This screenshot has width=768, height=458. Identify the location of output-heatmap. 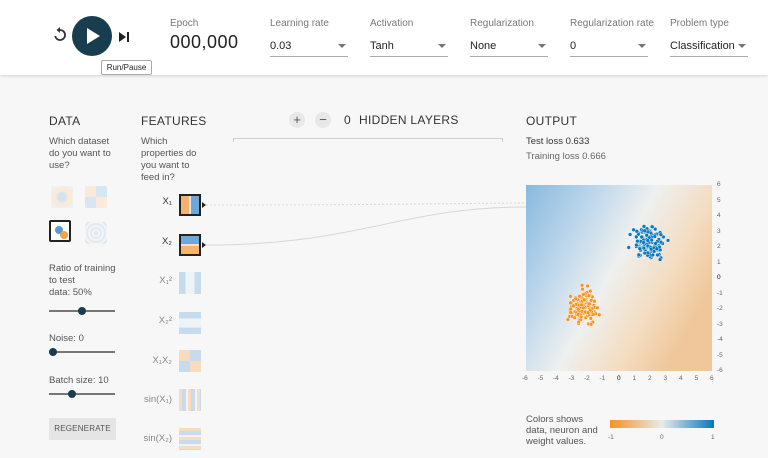
(619, 278).